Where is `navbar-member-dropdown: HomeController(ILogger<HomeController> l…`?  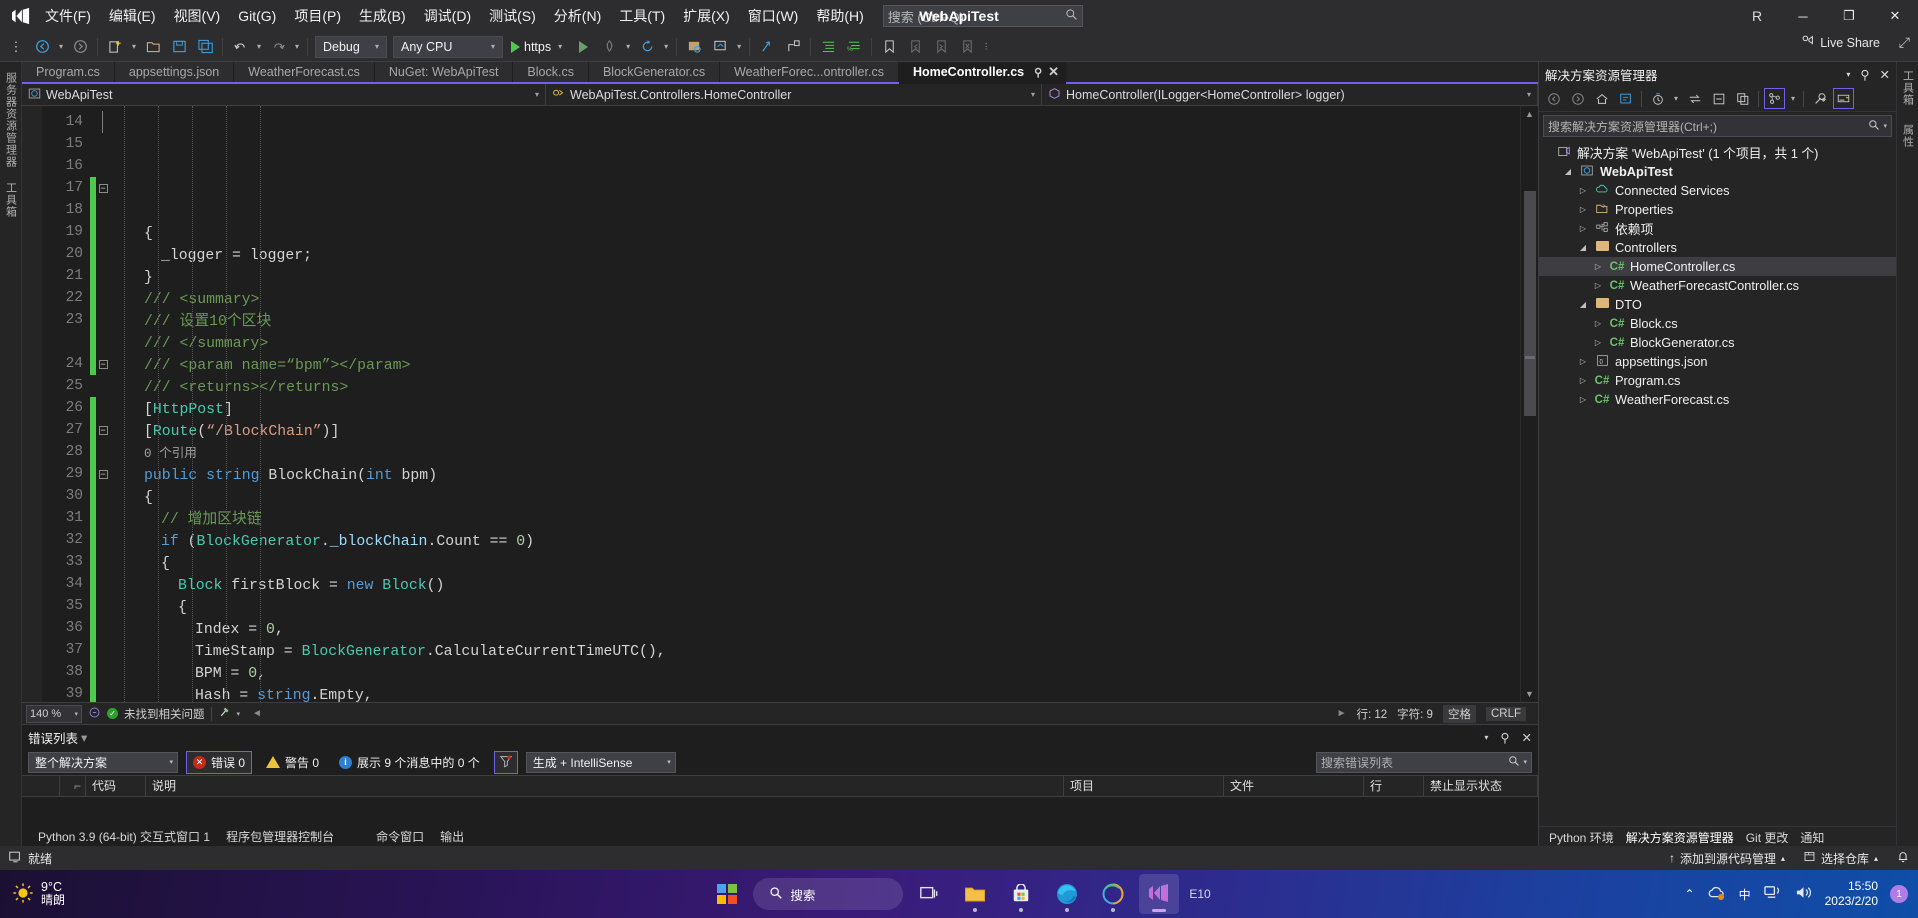 navbar-member-dropdown: HomeController(ILogger<HomeController> l… is located at coordinates (1290, 94).